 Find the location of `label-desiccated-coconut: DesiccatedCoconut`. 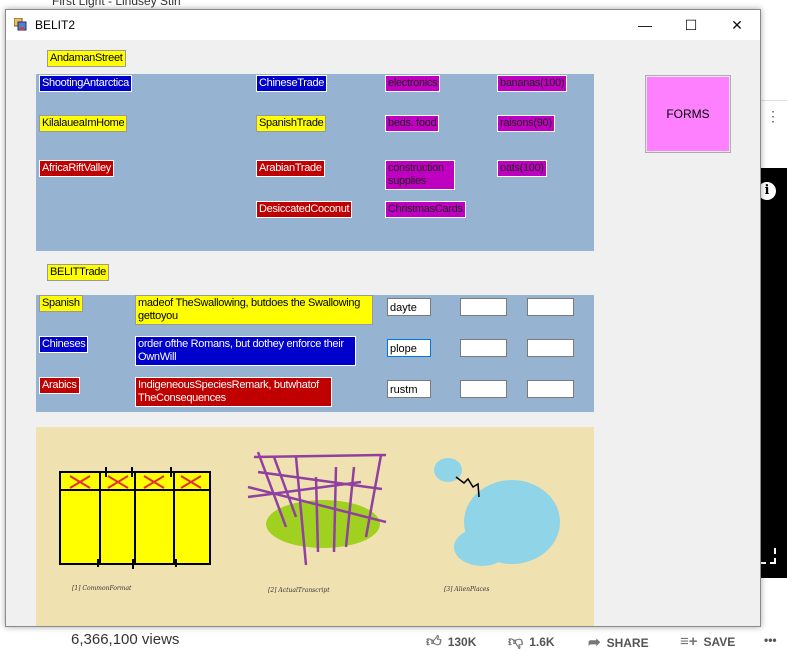

label-desiccated-coconut: DesiccatedCoconut is located at coordinates (304, 209).